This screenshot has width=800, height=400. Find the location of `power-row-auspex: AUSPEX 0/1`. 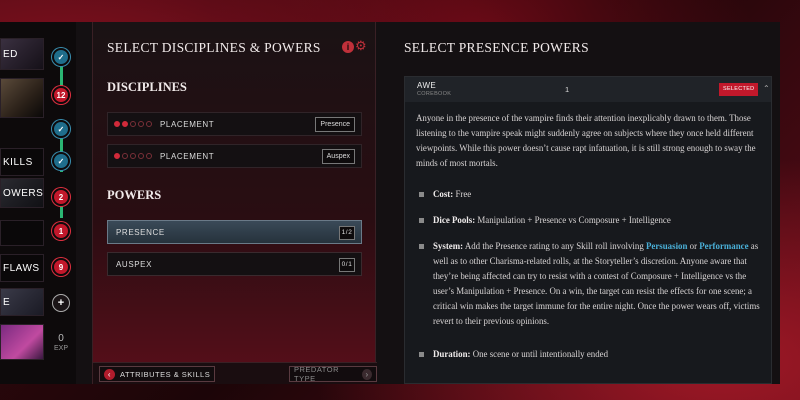

power-row-auspex: AUSPEX 0/1 is located at coordinates (234, 264).